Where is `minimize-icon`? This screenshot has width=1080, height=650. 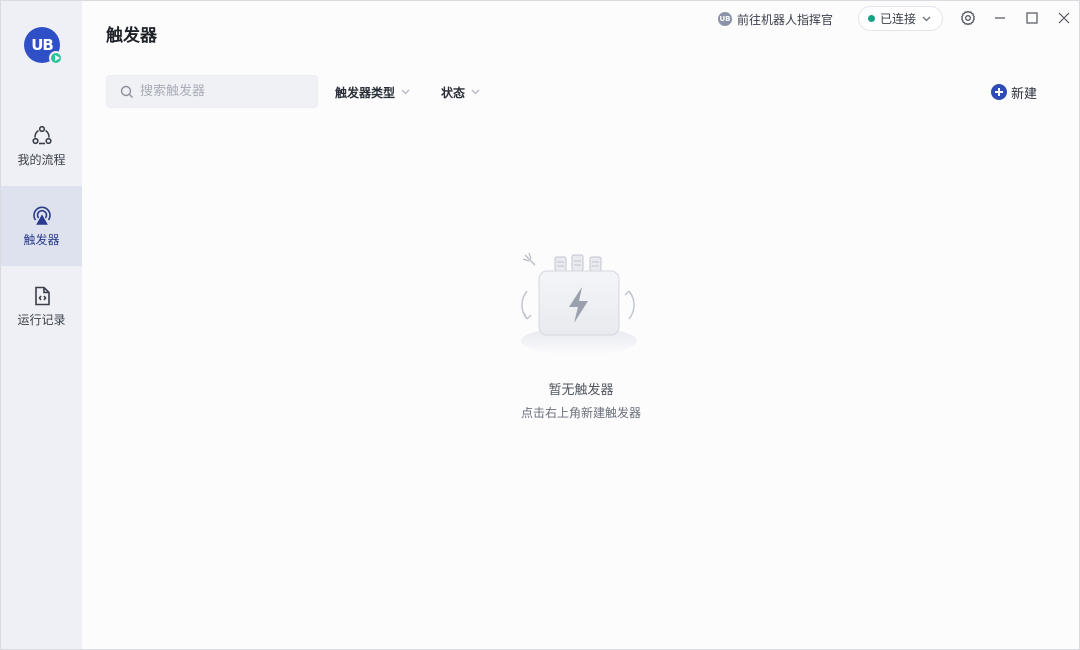
minimize-icon is located at coordinates (1000, 18).